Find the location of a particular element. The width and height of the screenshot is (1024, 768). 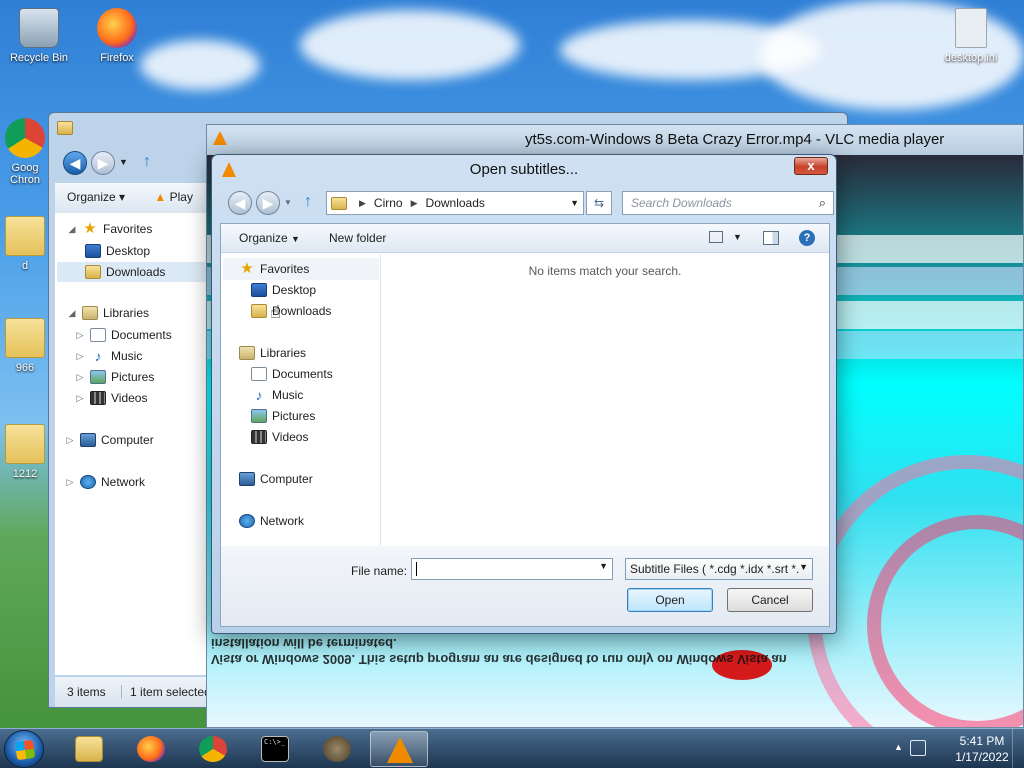

item-count: 3 items is located at coordinates (86, 692).